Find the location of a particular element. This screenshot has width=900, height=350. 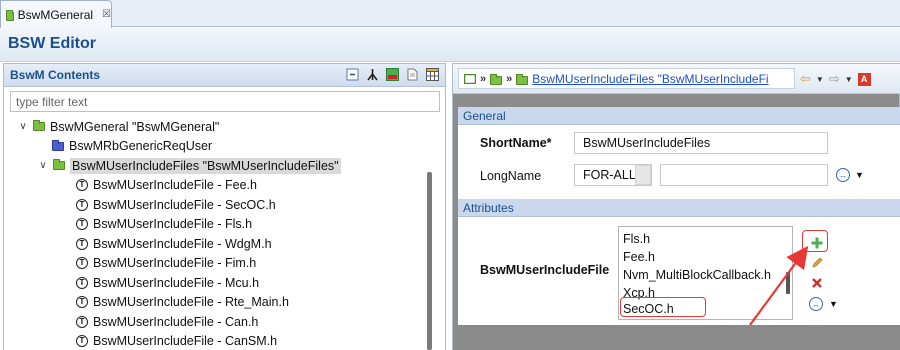

delete-icon is located at coordinates (817, 283).